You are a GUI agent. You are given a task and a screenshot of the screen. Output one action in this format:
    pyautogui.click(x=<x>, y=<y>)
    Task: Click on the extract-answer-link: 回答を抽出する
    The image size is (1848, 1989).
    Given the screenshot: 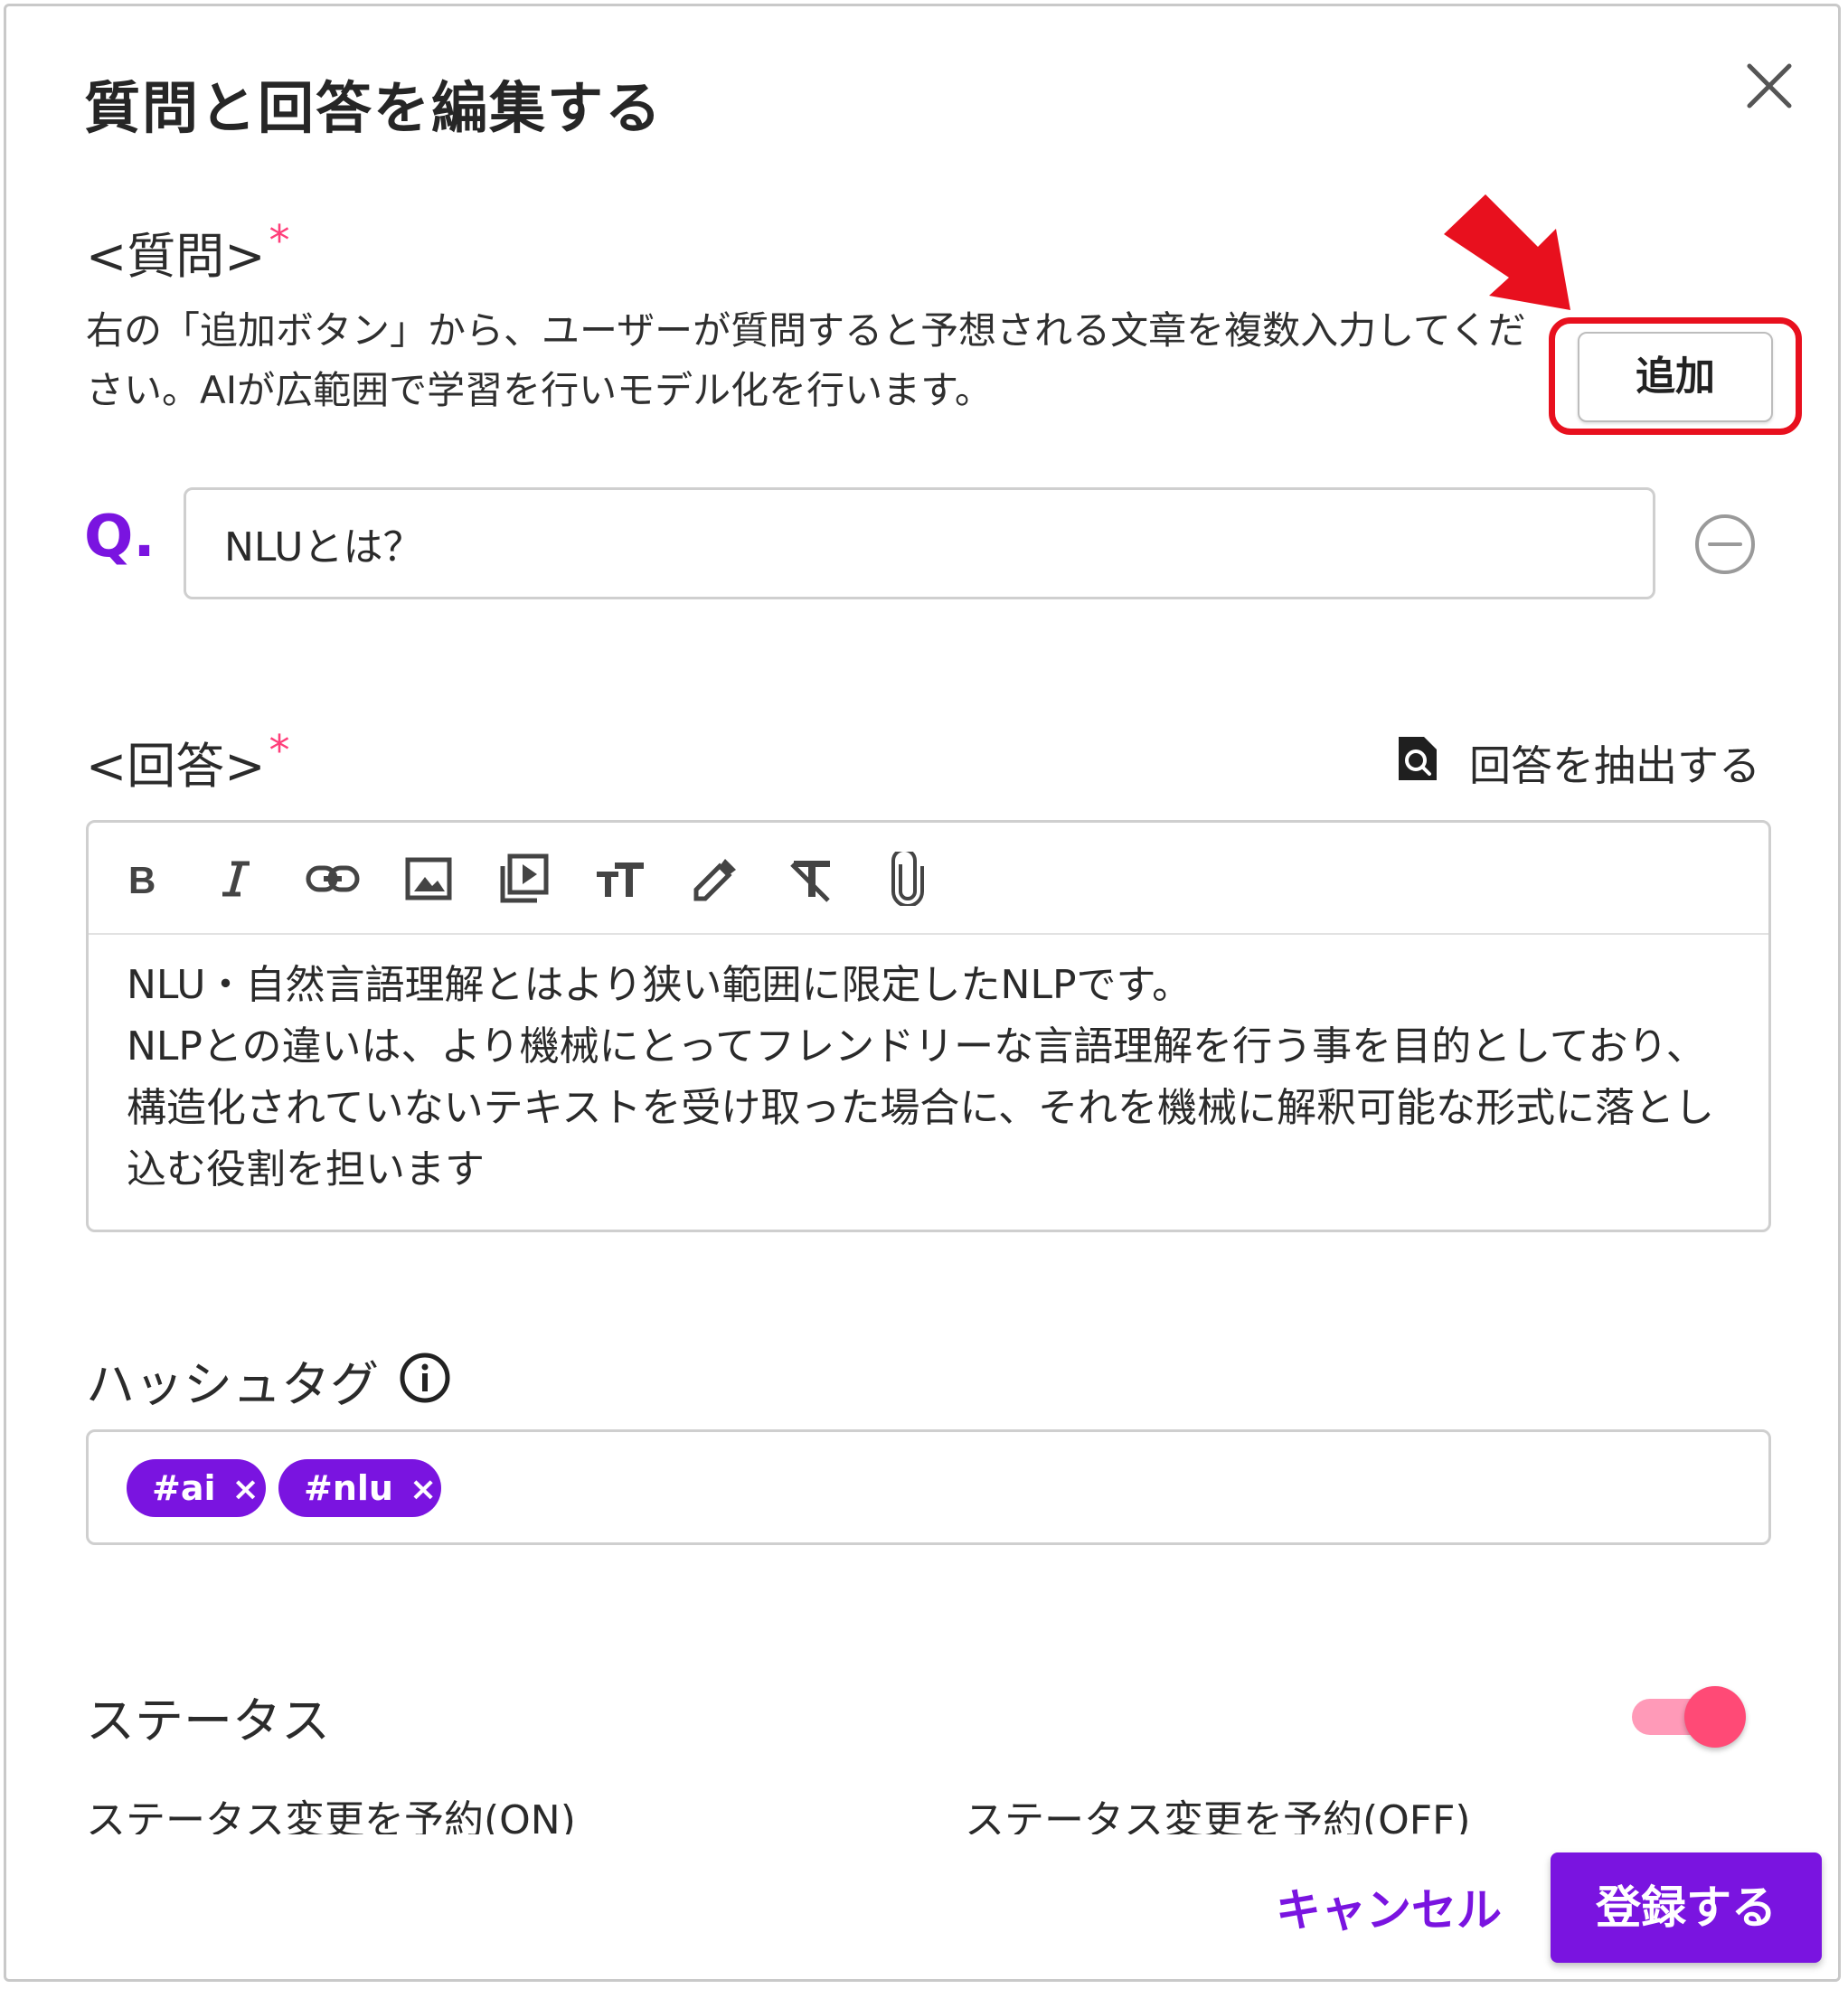 What is the action you would take?
    pyautogui.click(x=1614, y=763)
    